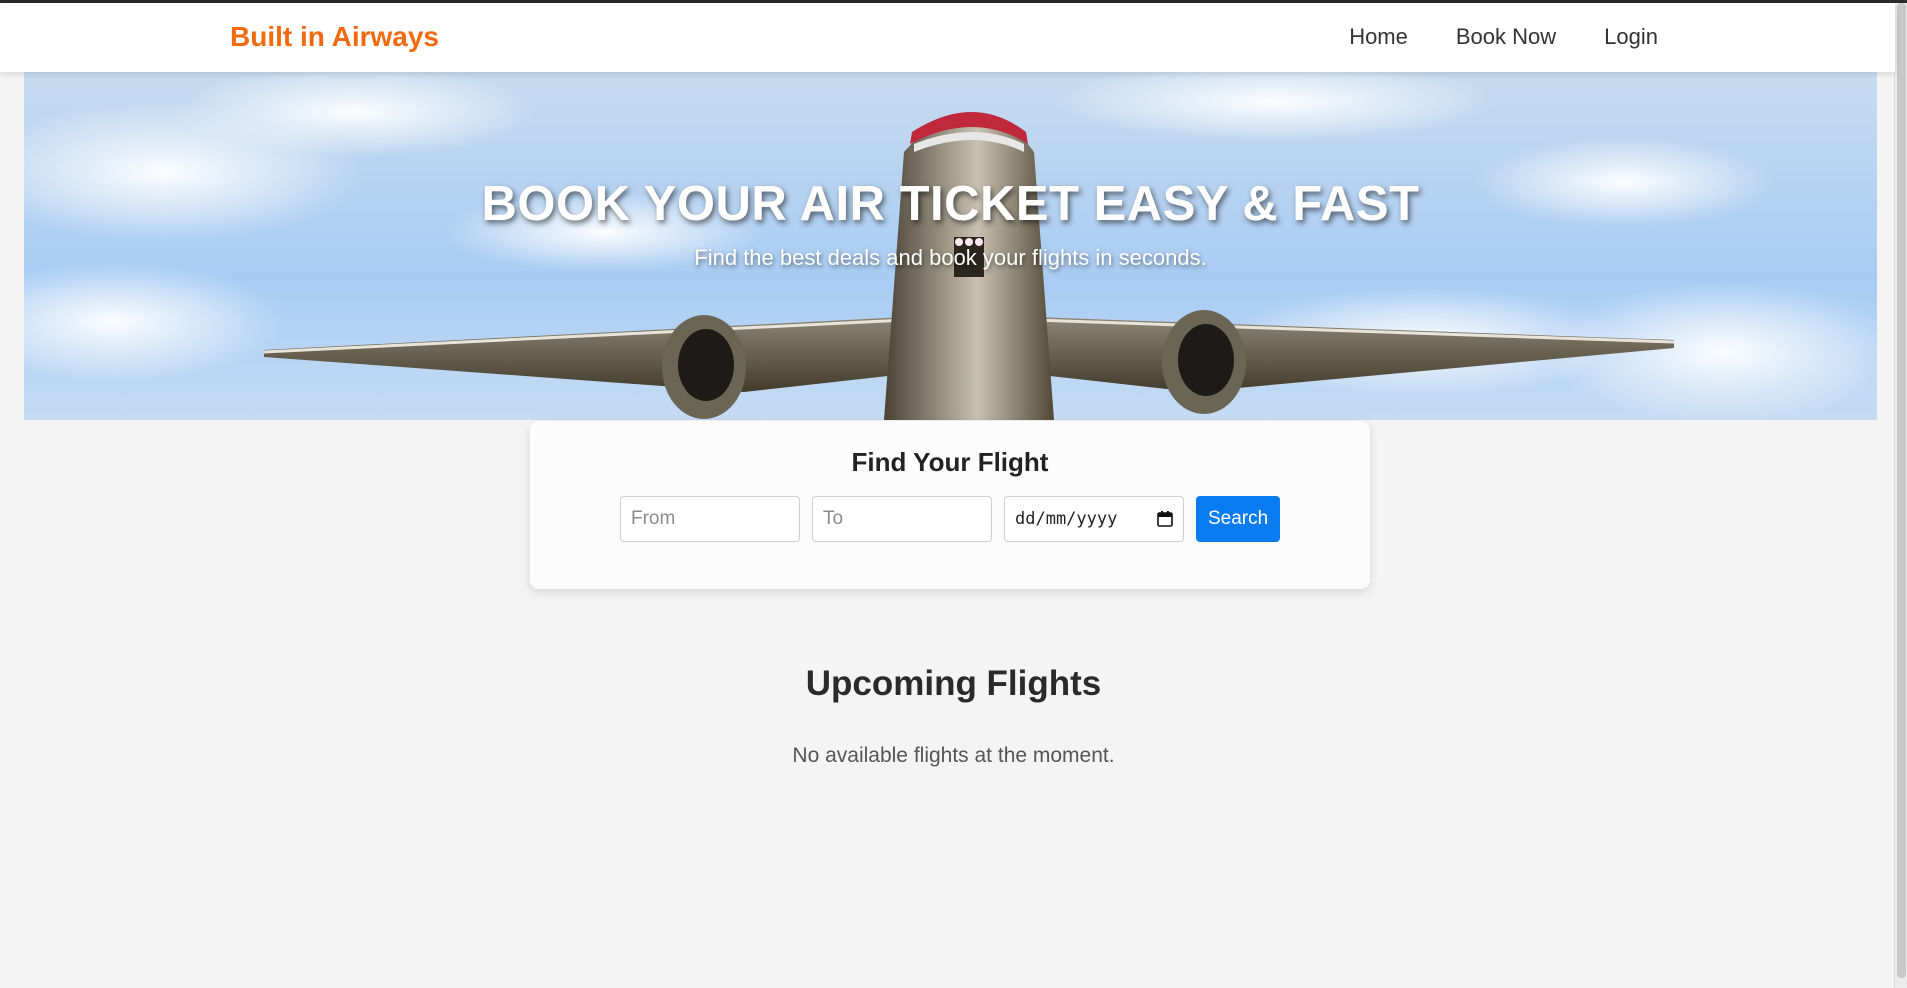 The height and width of the screenshot is (988, 1907). I want to click on from-input, so click(710, 519).